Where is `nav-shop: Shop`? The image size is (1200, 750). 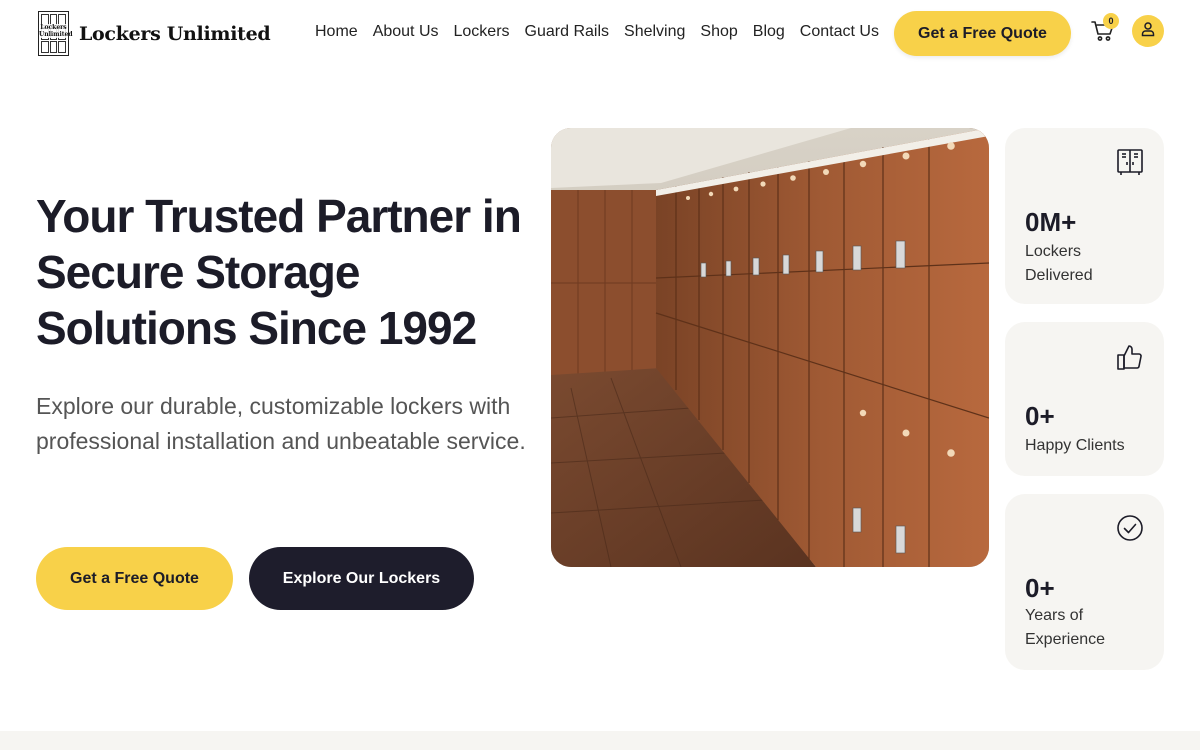
nav-shop: Shop is located at coordinates (718, 32).